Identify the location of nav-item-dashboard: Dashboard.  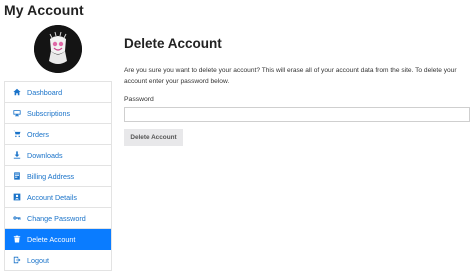
(58, 92).